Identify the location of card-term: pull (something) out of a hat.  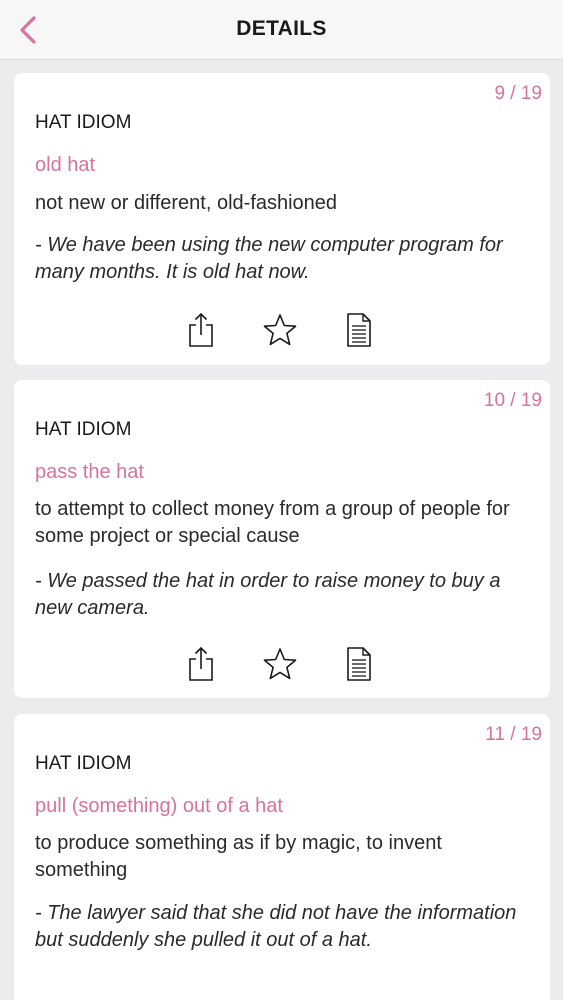
(159, 806).